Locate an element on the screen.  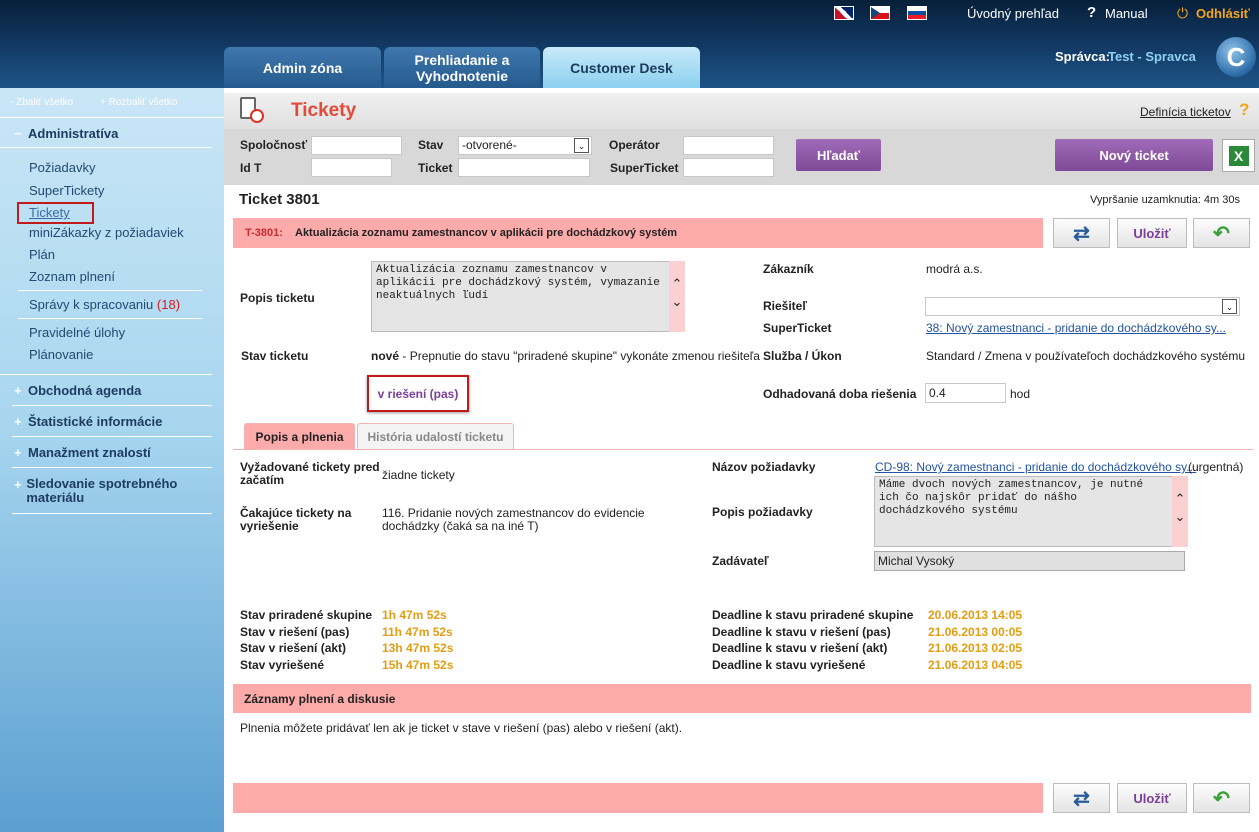
back-button: ↶ is located at coordinates (1221, 233).